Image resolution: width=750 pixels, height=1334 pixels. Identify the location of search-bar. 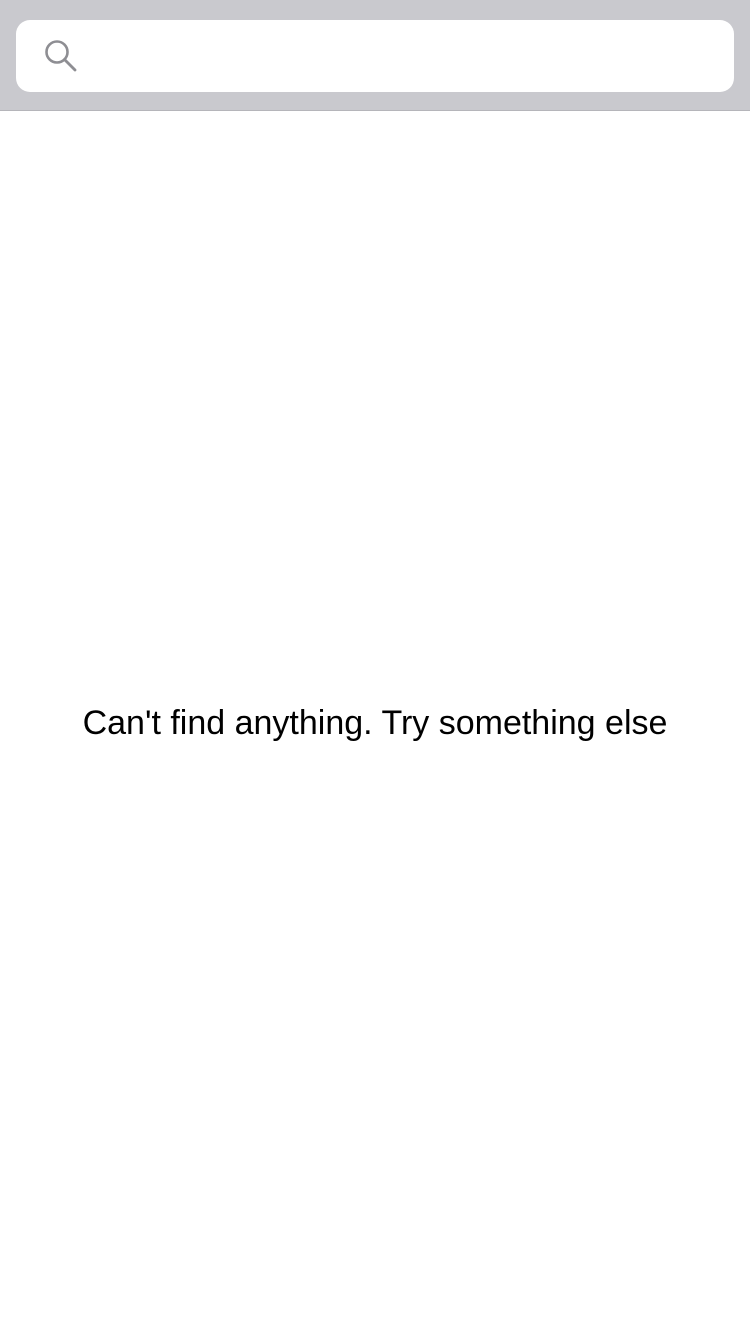
(375, 55).